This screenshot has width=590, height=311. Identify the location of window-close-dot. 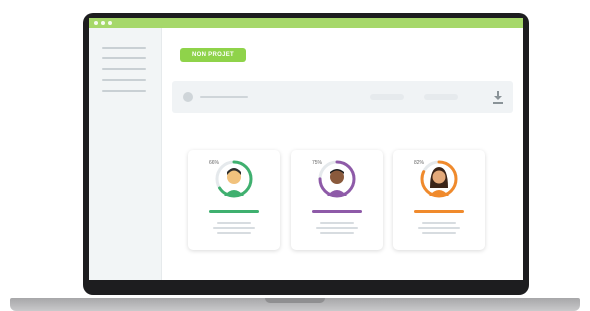
(96, 23).